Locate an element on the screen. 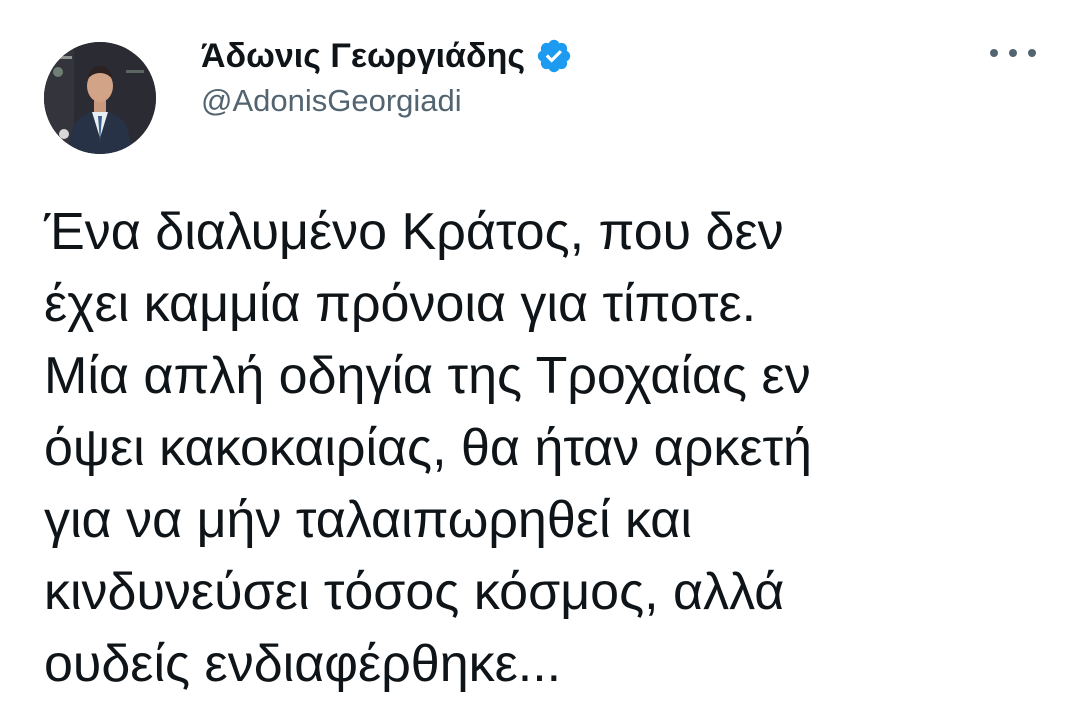 Image resolution: width=1080 pixels, height=725 pixels. tweet-text-line: έχει καμμία πρόνοια για τίποτε. is located at coordinates (400, 304).